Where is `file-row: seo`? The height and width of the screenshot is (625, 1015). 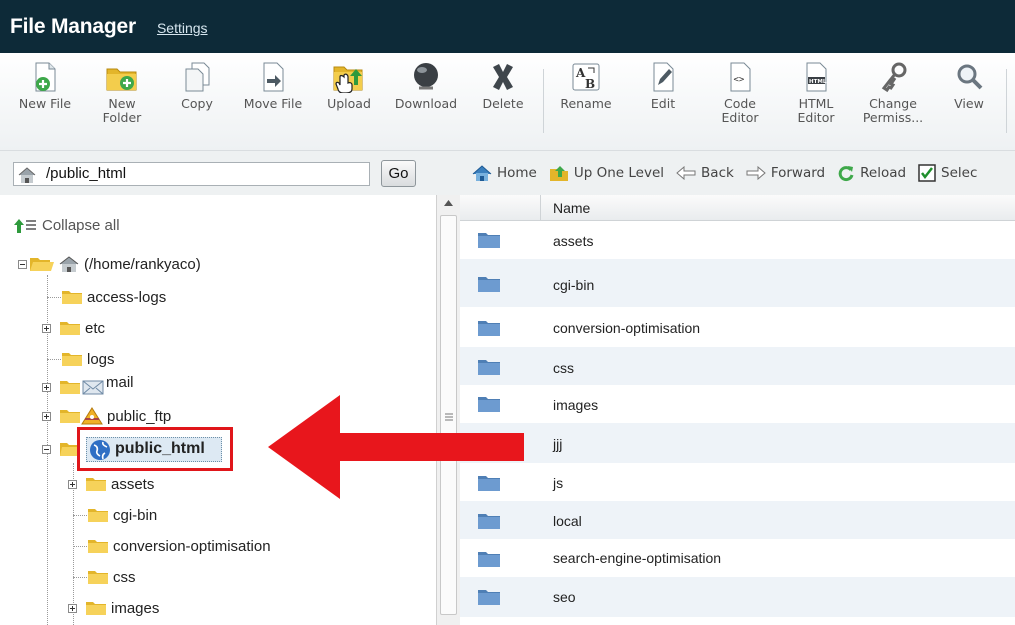 file-row: seo is located at coordinates (737, 597).